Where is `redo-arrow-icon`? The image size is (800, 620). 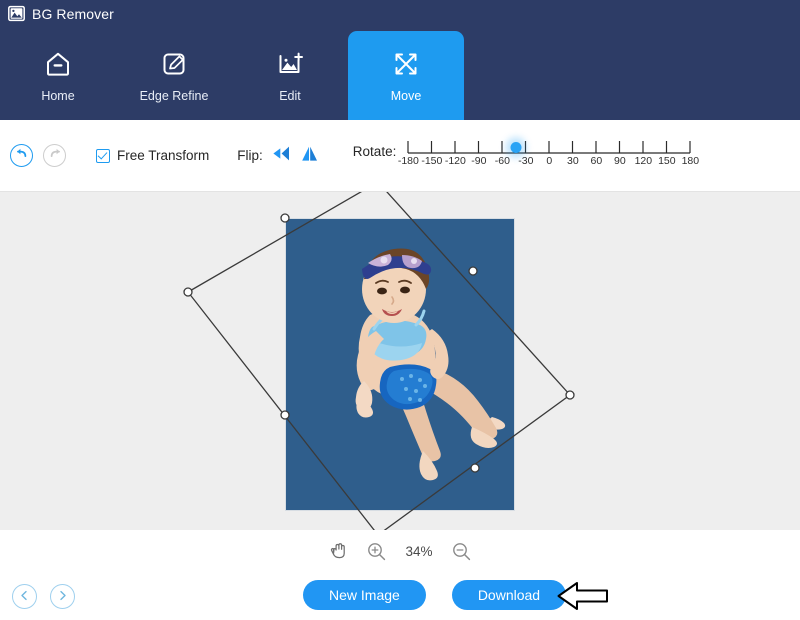 redo-arrow-icon is located at coordinates (55, 155).